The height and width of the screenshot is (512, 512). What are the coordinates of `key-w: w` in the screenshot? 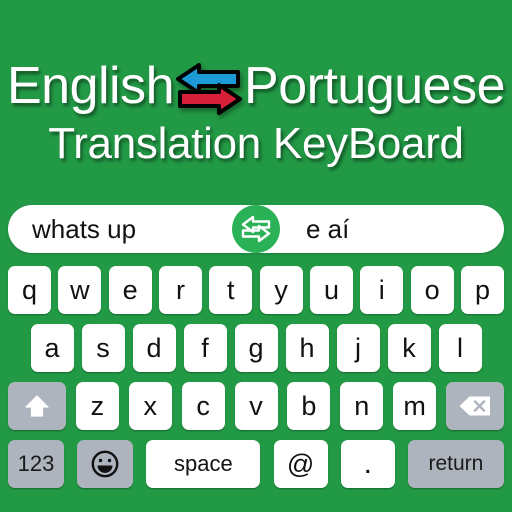 It's located at (80, 290).